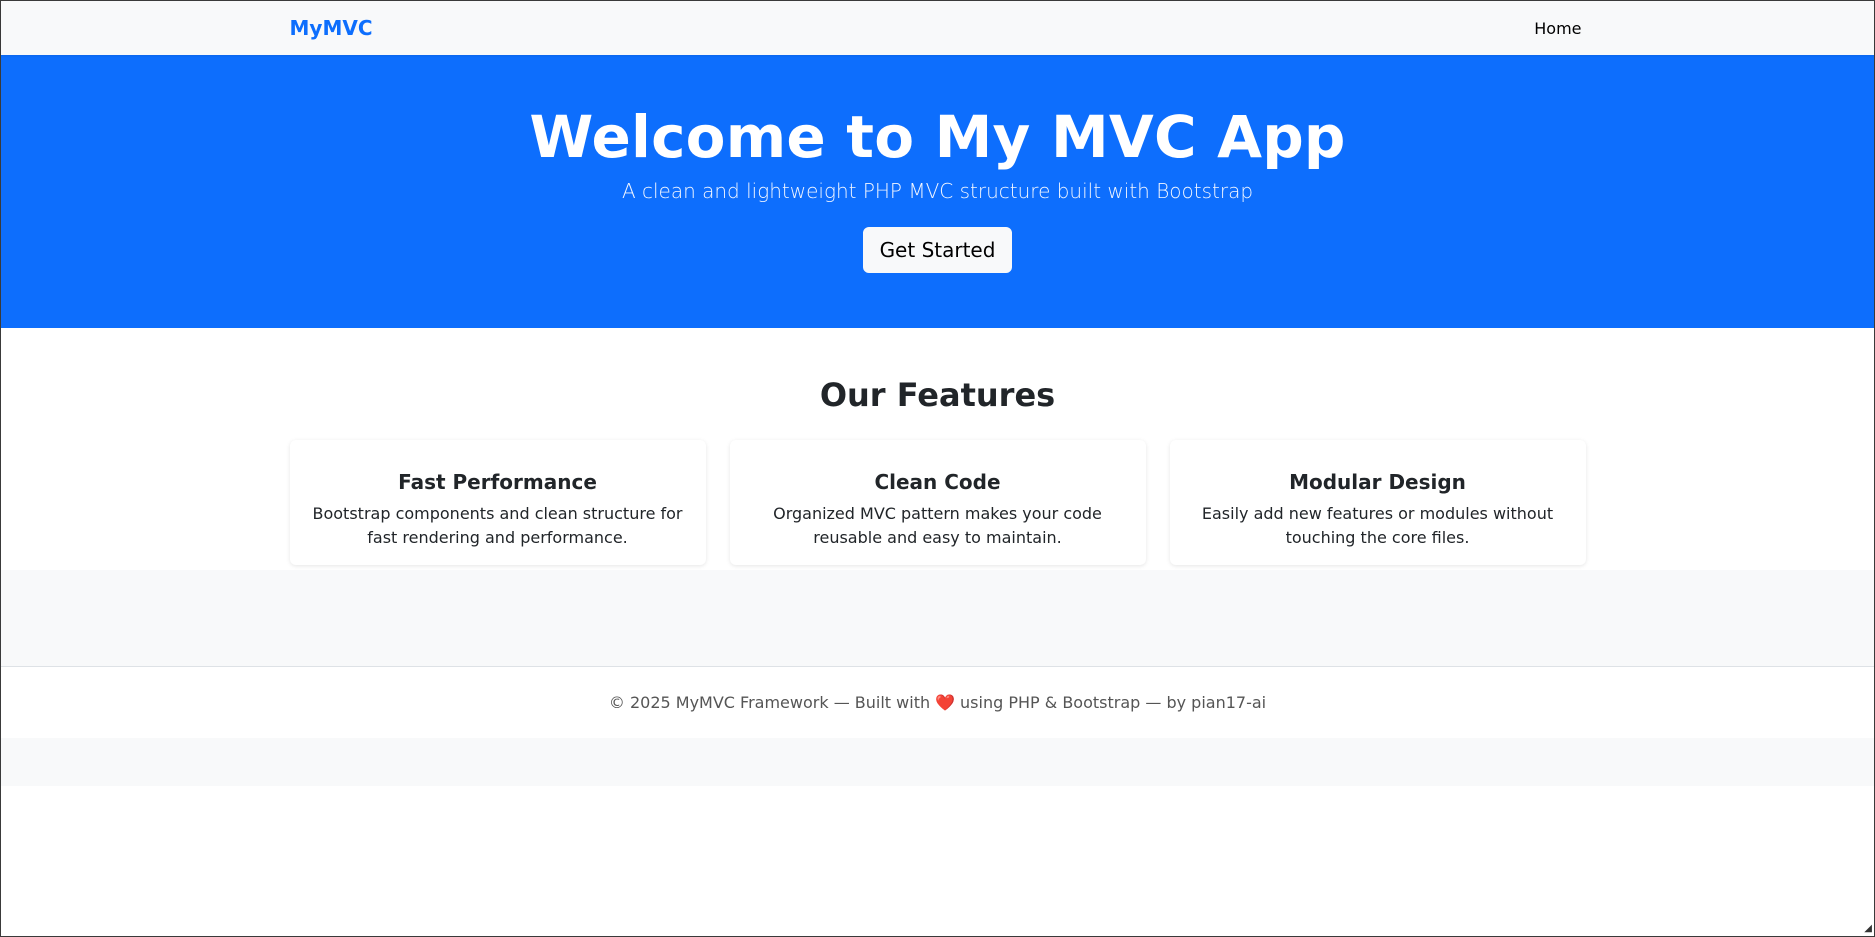  Describe the element at coordinates (937, 395) in the screenshot. I see `features-heading: Our Features` at that location.